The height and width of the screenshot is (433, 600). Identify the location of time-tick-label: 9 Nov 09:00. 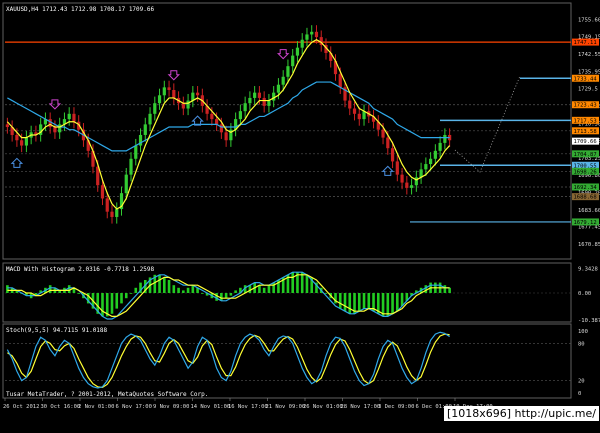
(171, 407).